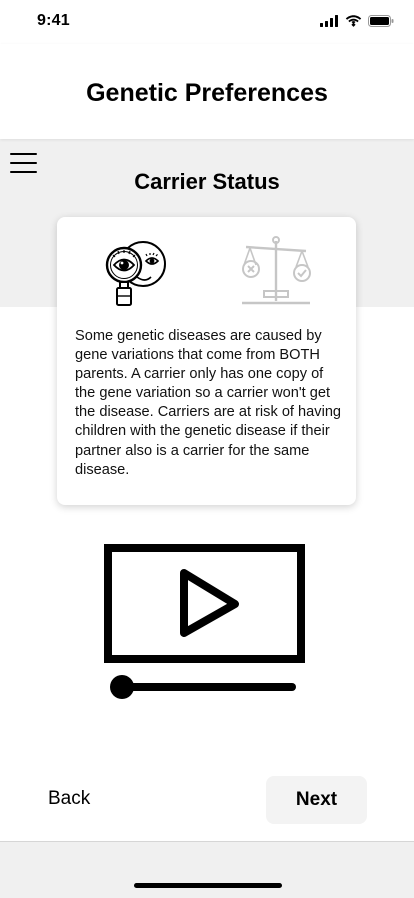 This screenshot has width=414, height=898. What do you see at coordinates (207, 22) in the screenshot?
I see `status-bar: 9:41` at bounding box center [207, 22].